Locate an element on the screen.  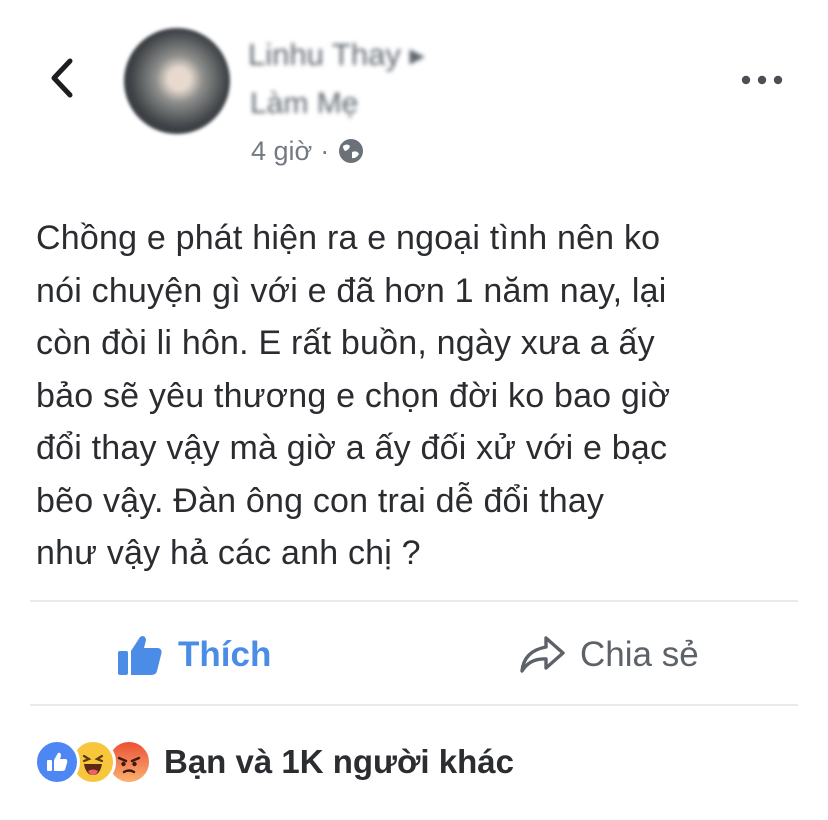
reactions-summary: Bạn và 1K người khác is located at coordinates (274, 762).